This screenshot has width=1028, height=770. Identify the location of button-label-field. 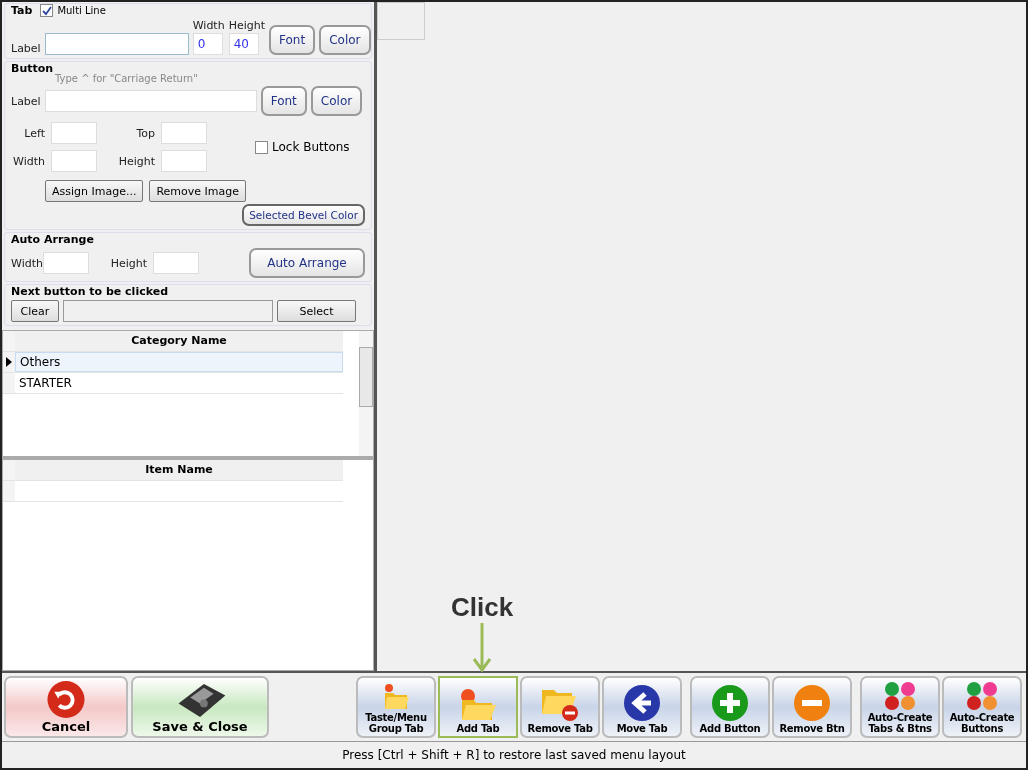
(150, 101).